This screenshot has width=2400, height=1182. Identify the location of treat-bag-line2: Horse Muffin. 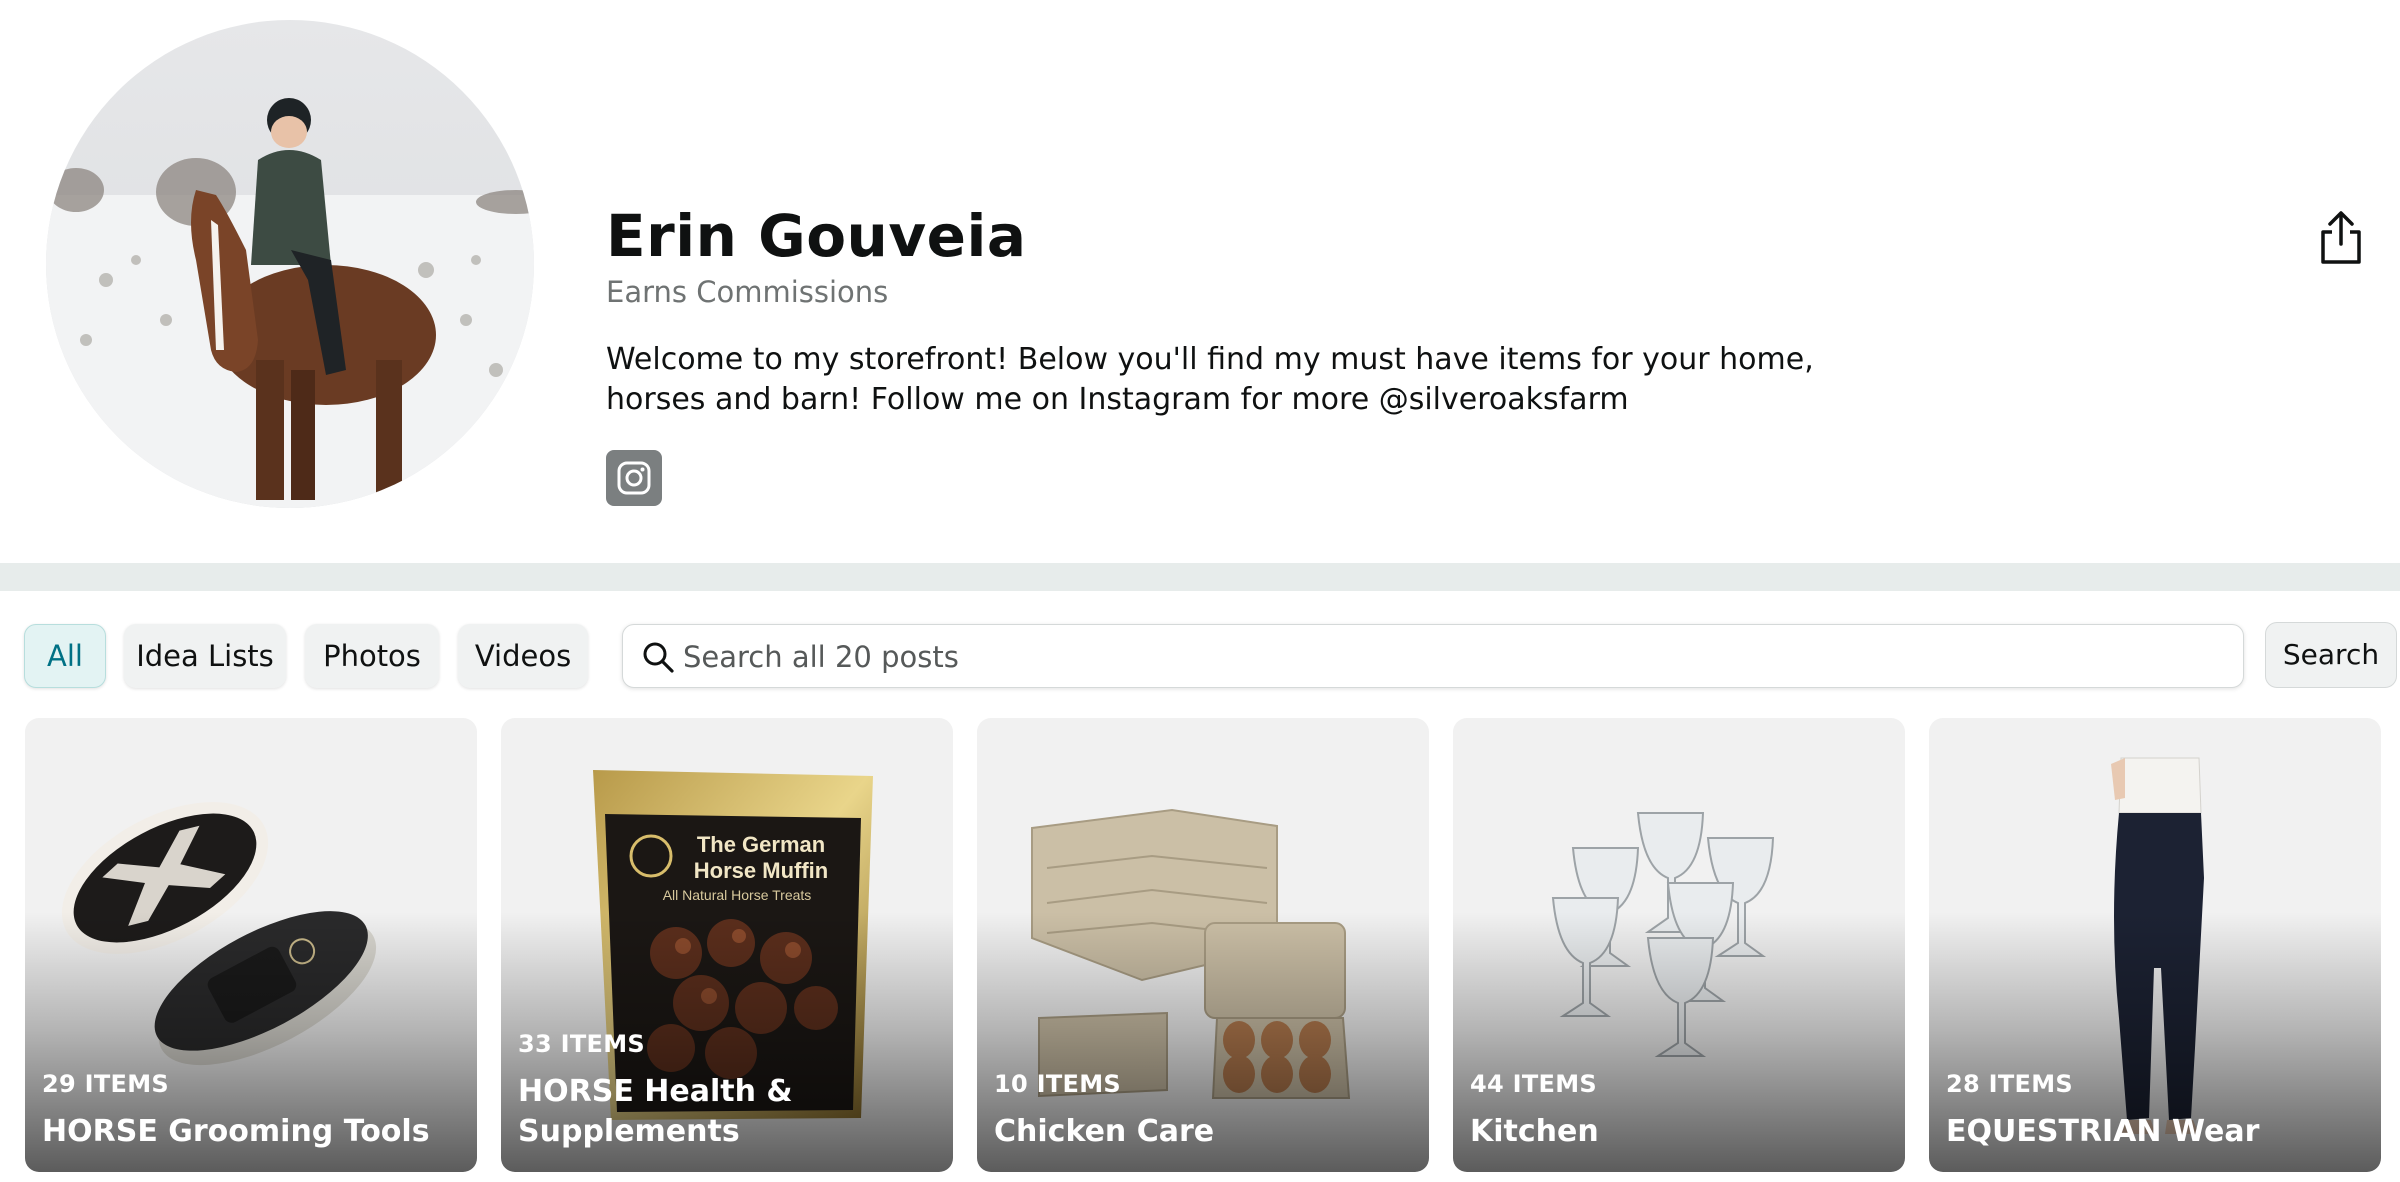
(761, 870).